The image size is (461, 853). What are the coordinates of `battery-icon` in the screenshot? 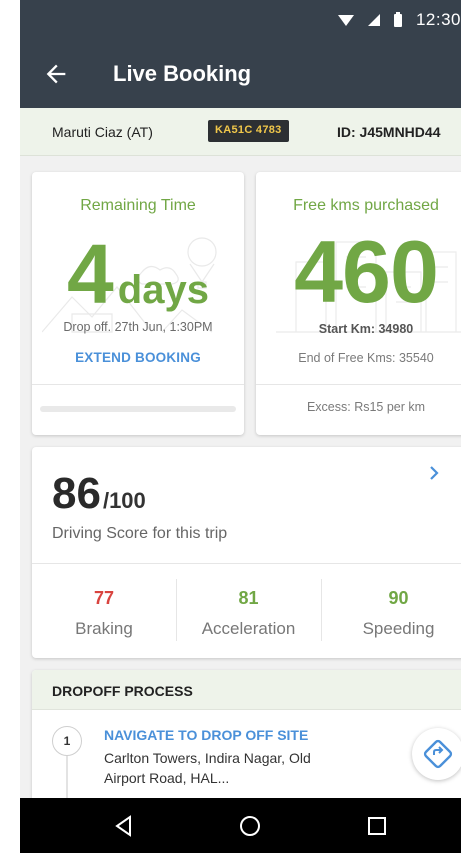 It's located at (397, 19).